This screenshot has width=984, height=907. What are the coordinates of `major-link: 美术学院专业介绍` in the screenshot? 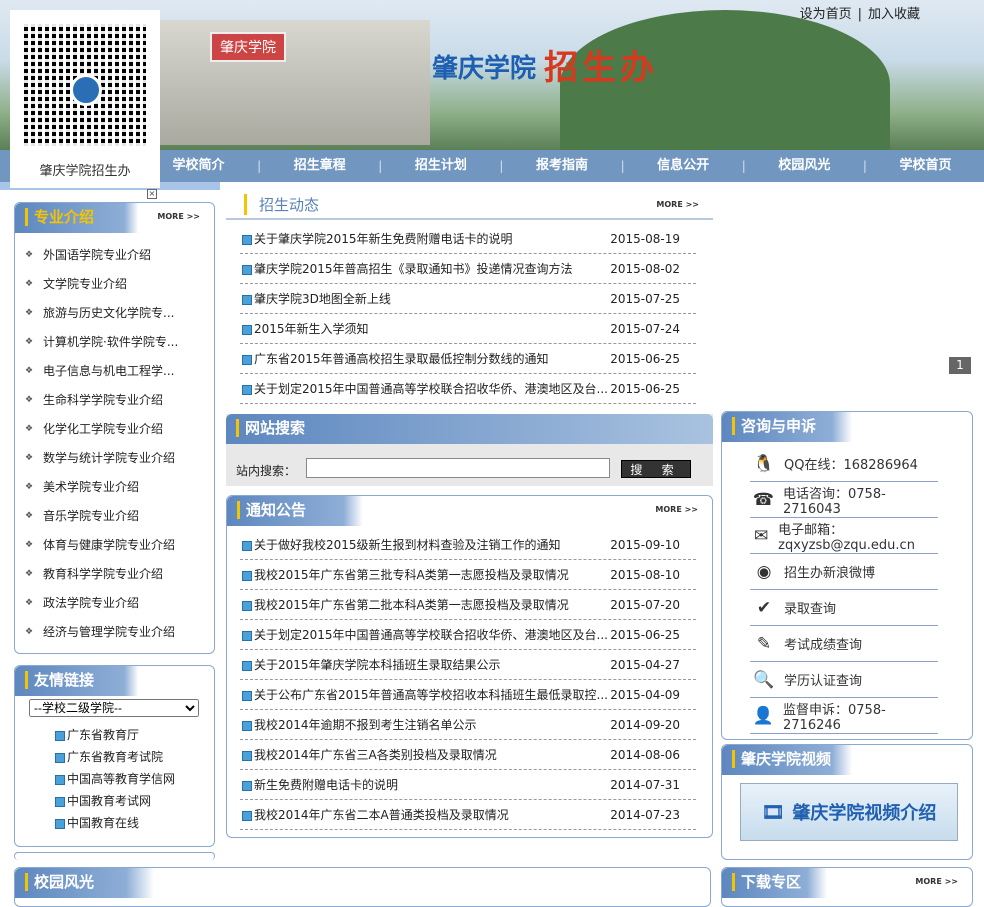 It's located at (114, 487).